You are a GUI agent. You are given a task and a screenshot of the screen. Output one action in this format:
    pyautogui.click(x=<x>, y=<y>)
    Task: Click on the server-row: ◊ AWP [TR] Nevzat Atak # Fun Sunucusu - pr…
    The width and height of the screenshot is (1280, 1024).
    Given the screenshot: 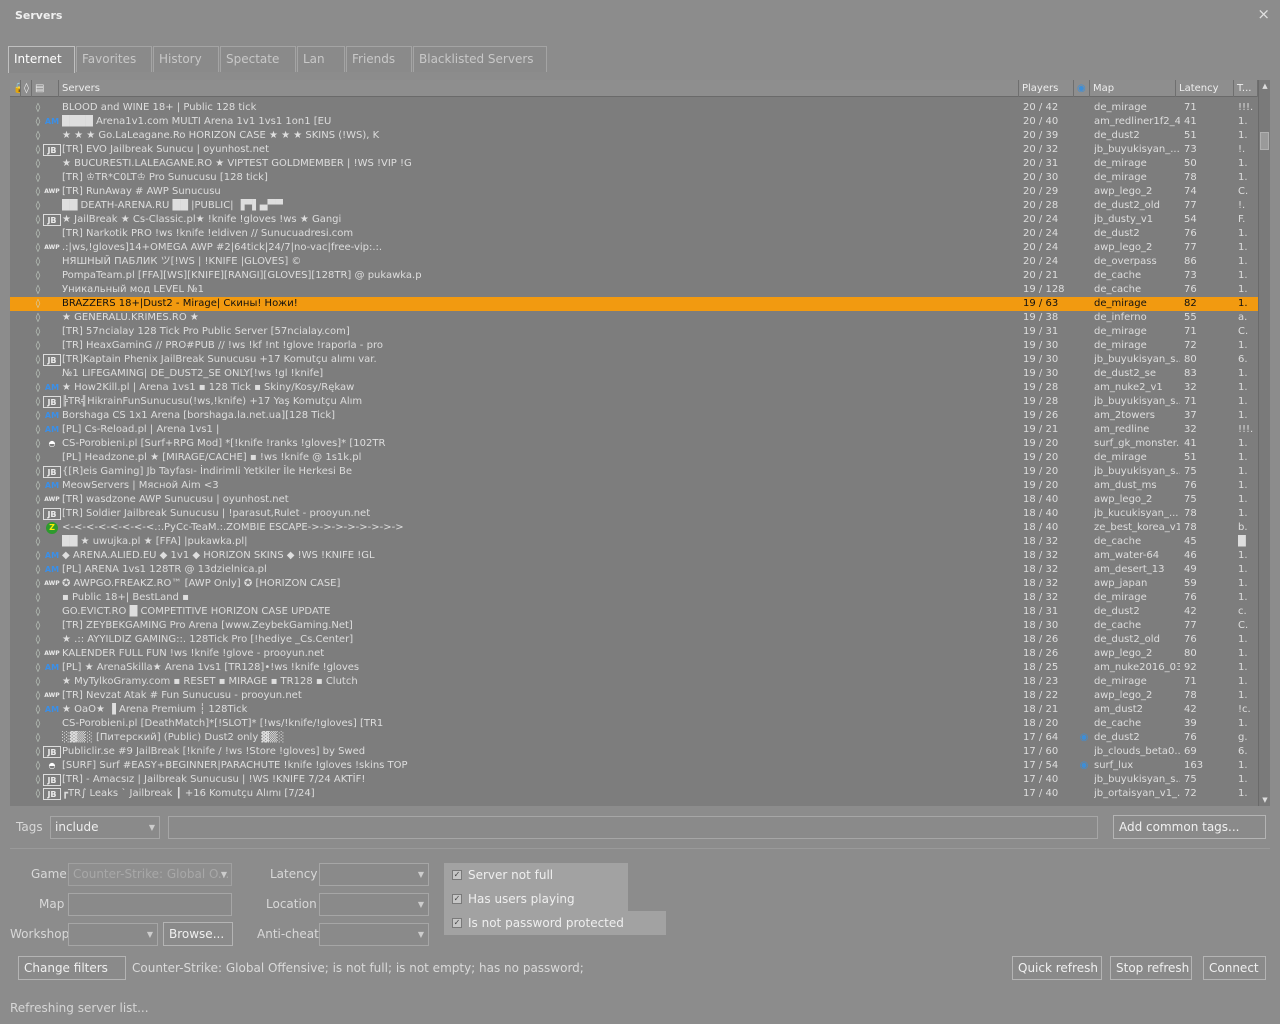 What is the action you would take?
    pyautogui.click(x=634, y=696)
    